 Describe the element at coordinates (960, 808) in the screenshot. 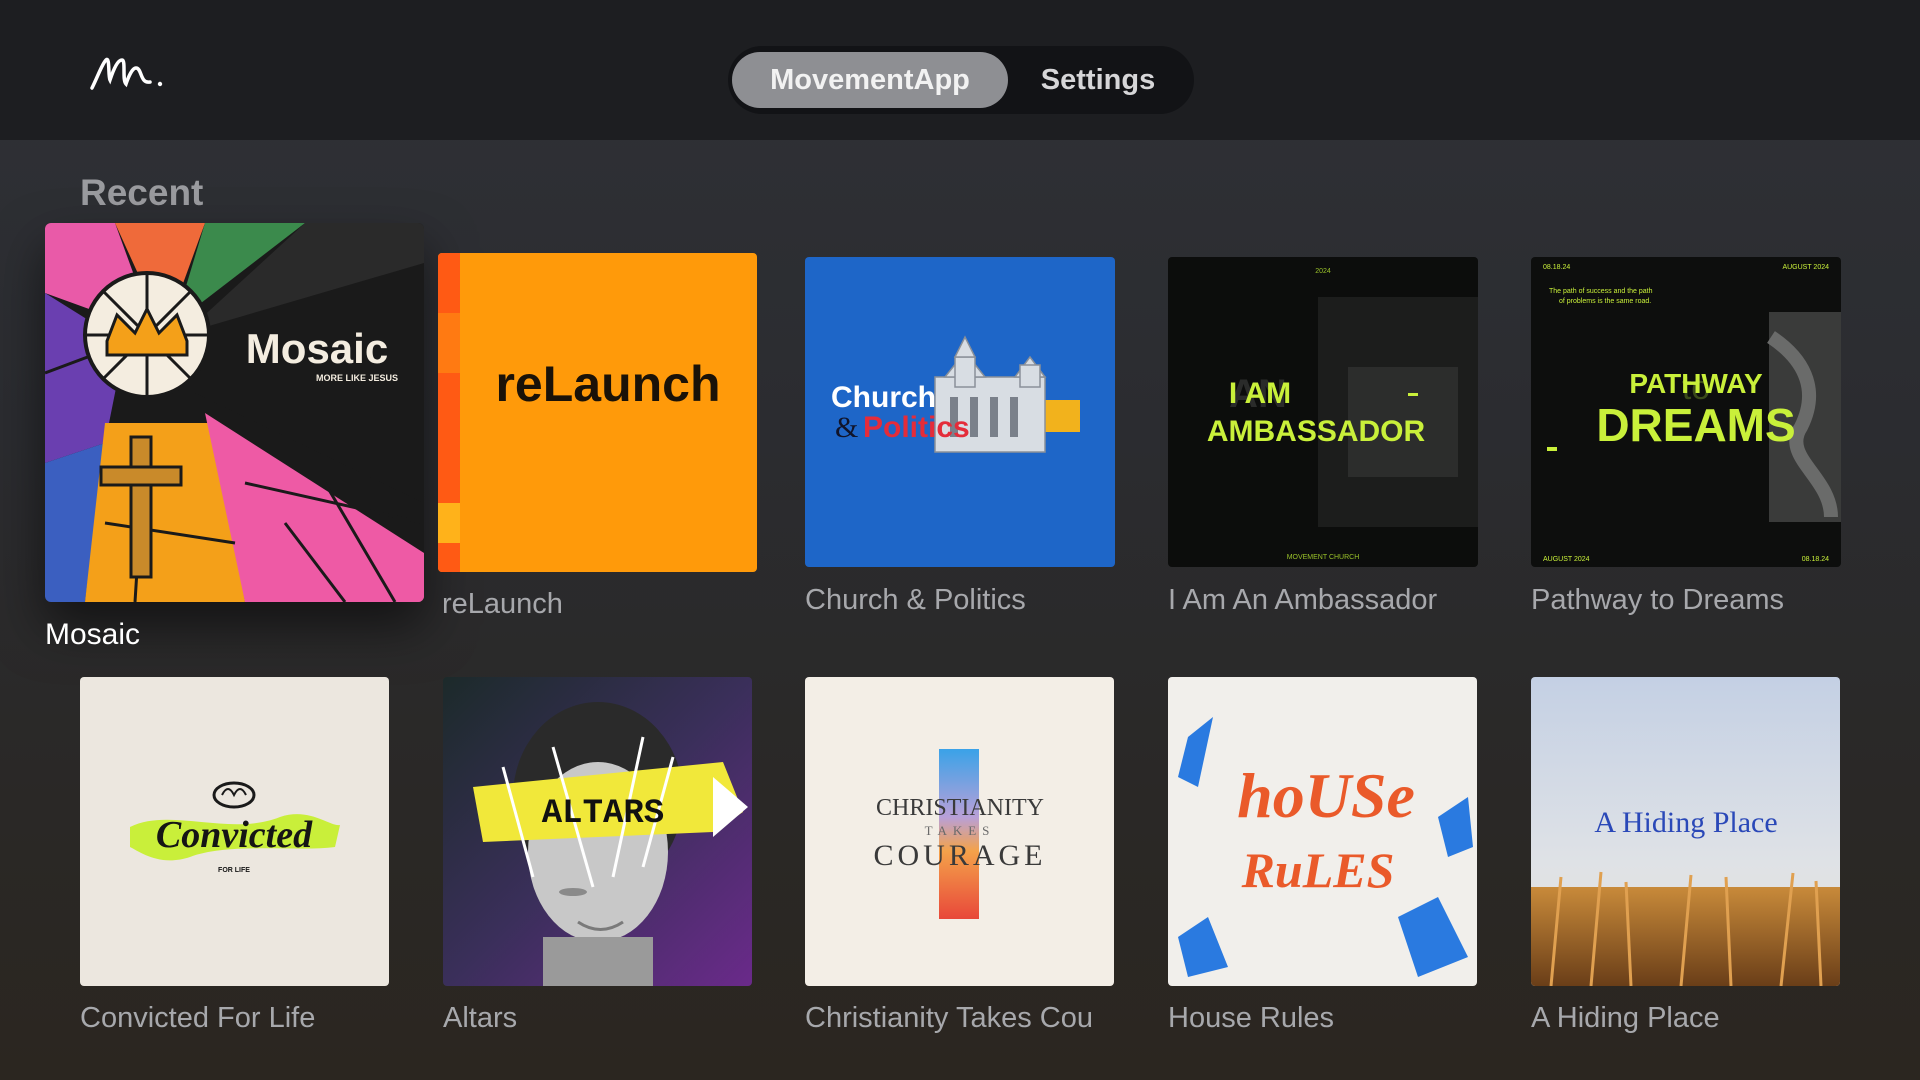

I see `svg-text: CHRISTIANITY` at that location.